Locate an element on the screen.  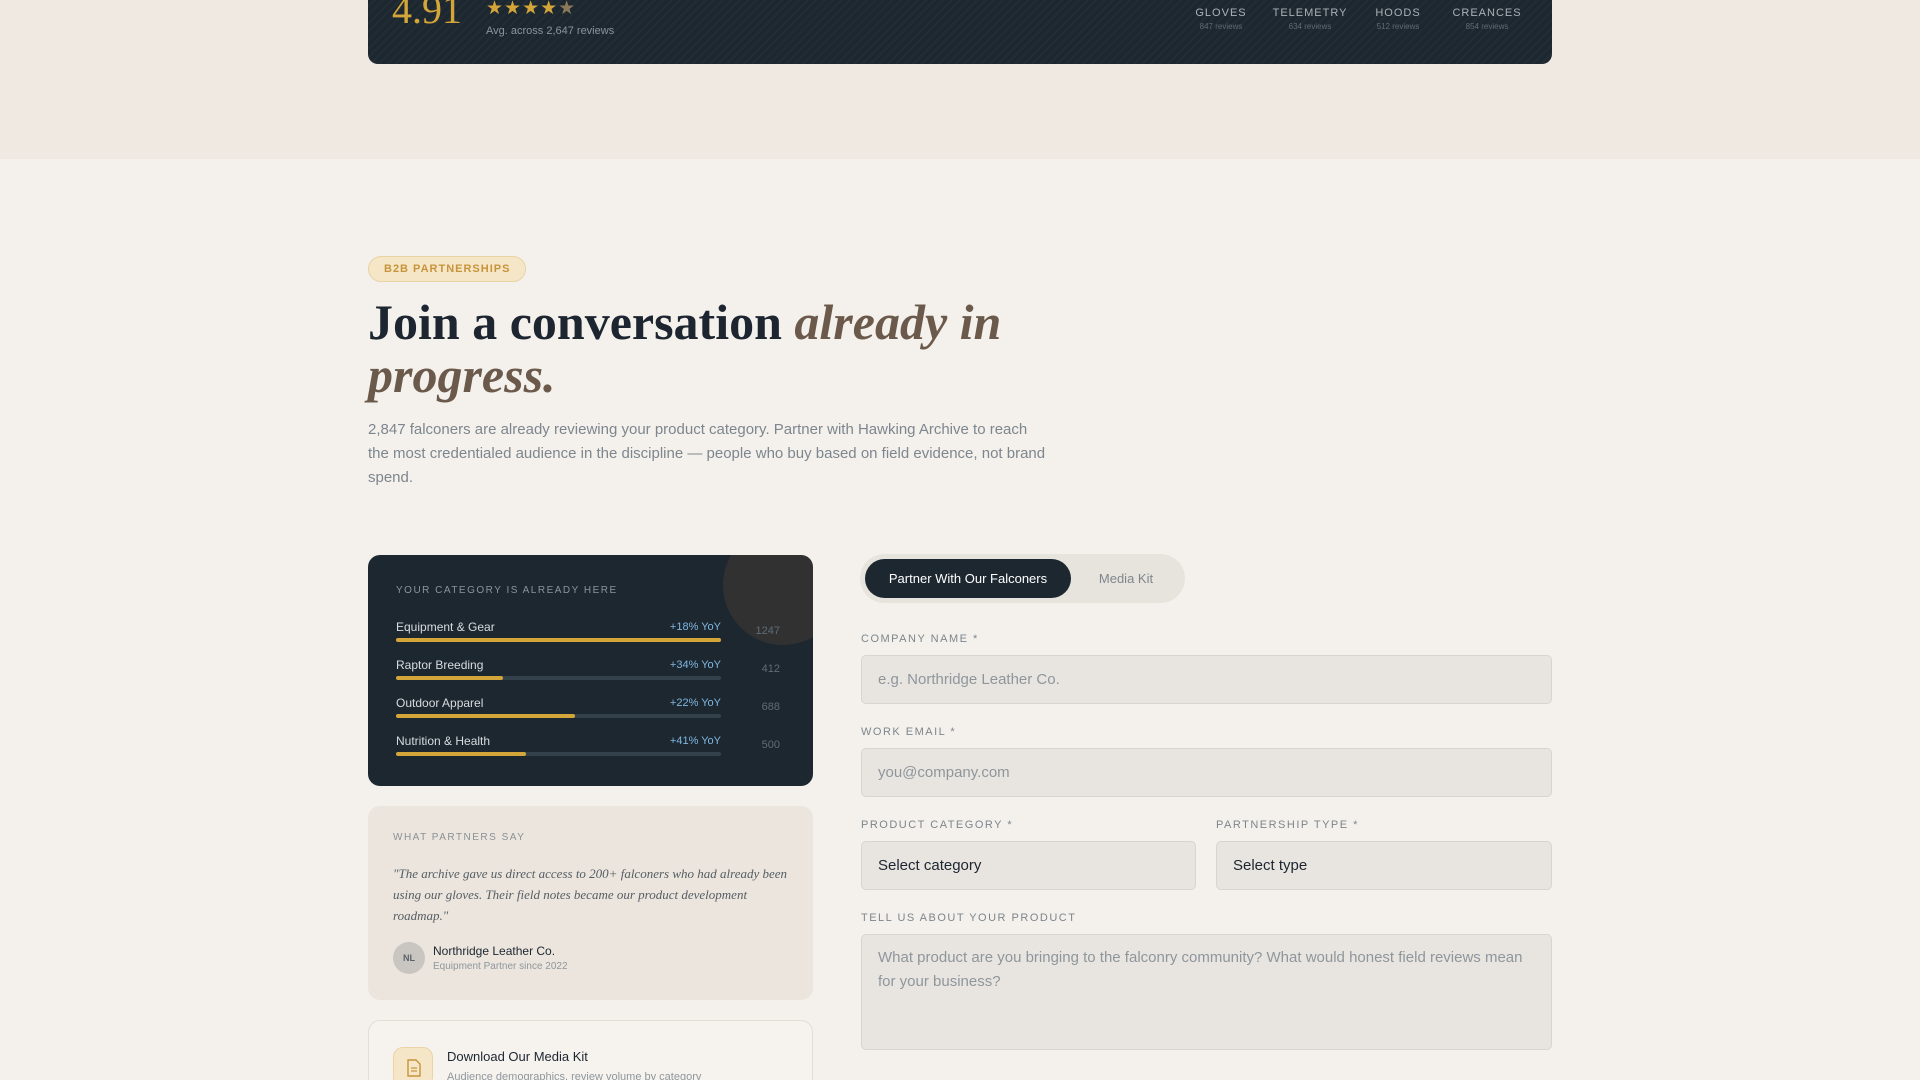
category-name: HOODS is located at coordinates (1398, 13).